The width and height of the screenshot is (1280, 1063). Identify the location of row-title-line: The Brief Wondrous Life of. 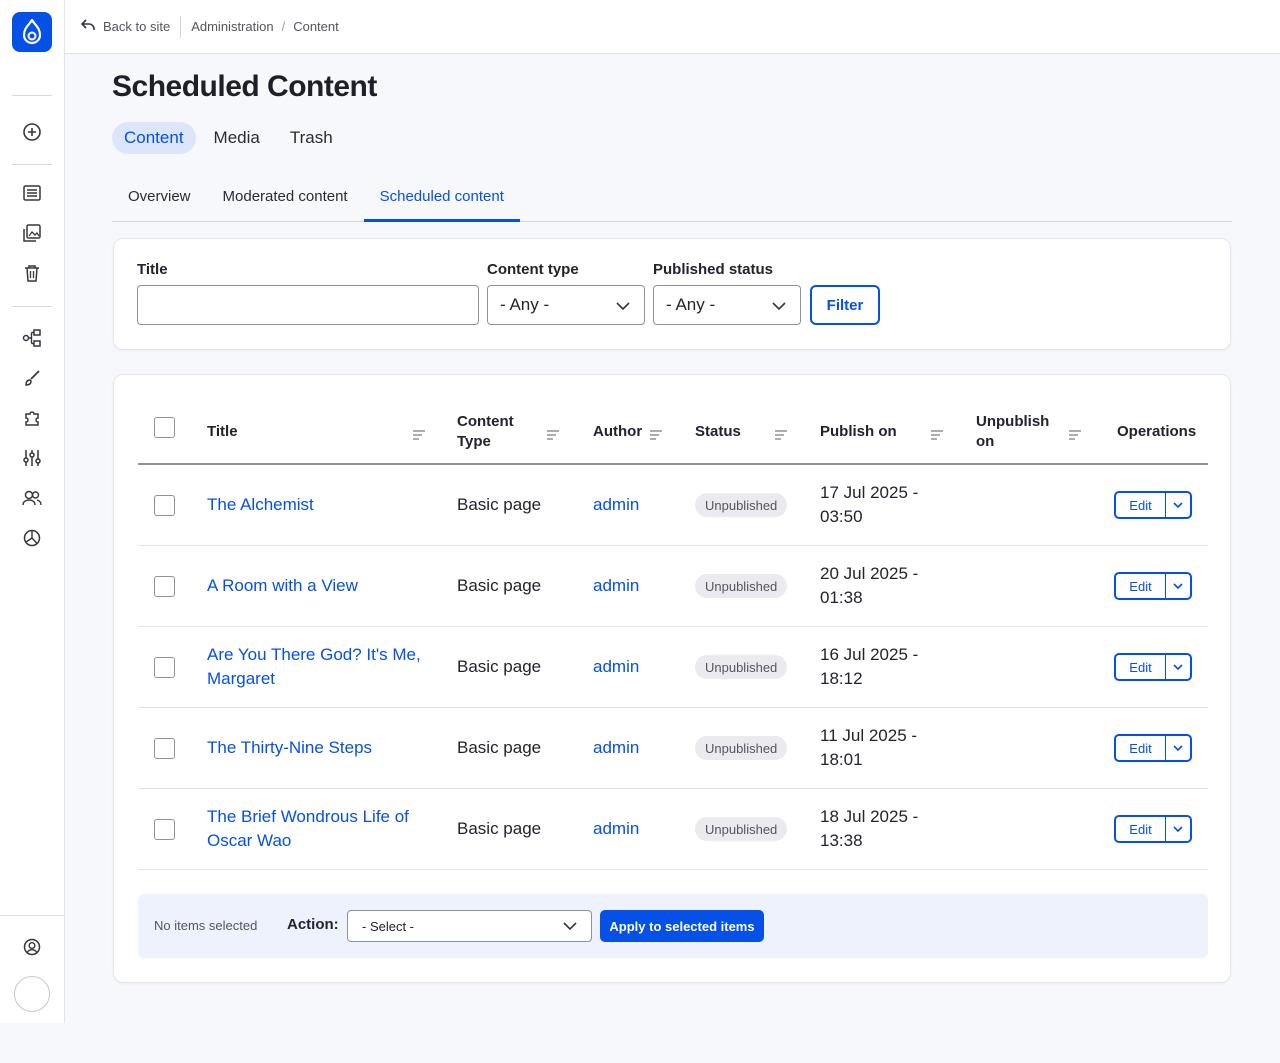
(308, 816).